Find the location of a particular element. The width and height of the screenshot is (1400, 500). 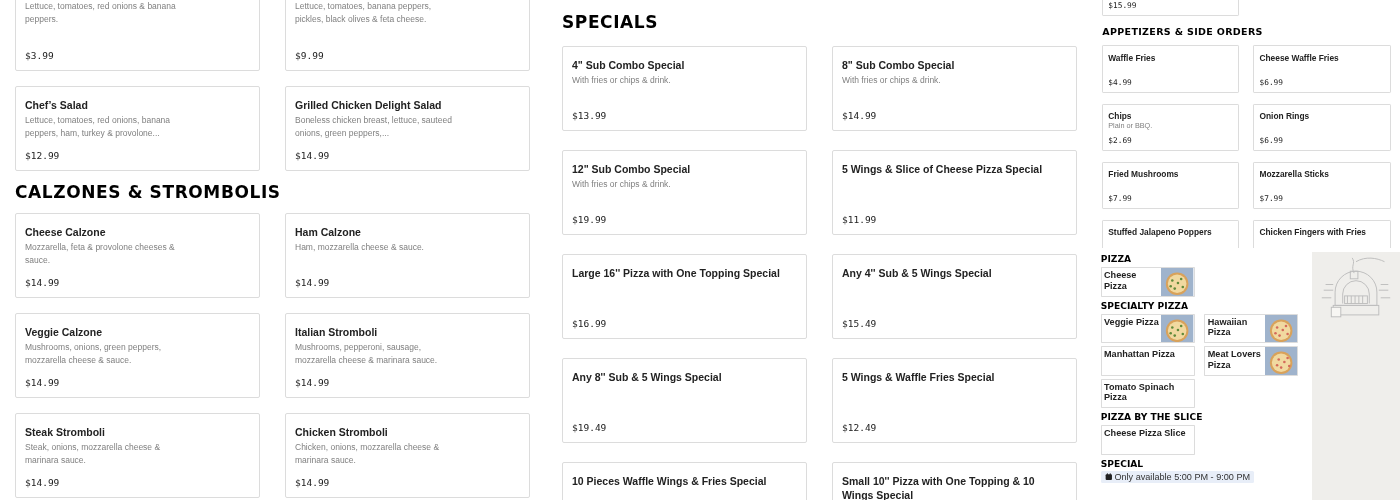

item-price: $19.99 is located at coordinates (590, 219).